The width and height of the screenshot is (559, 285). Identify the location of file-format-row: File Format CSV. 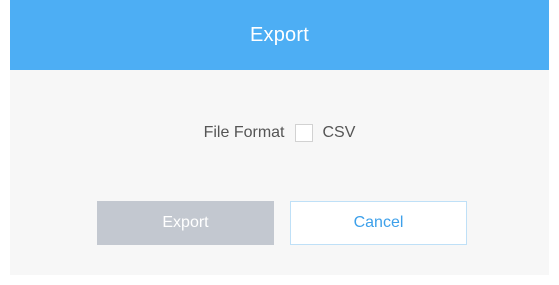
(279, 133).